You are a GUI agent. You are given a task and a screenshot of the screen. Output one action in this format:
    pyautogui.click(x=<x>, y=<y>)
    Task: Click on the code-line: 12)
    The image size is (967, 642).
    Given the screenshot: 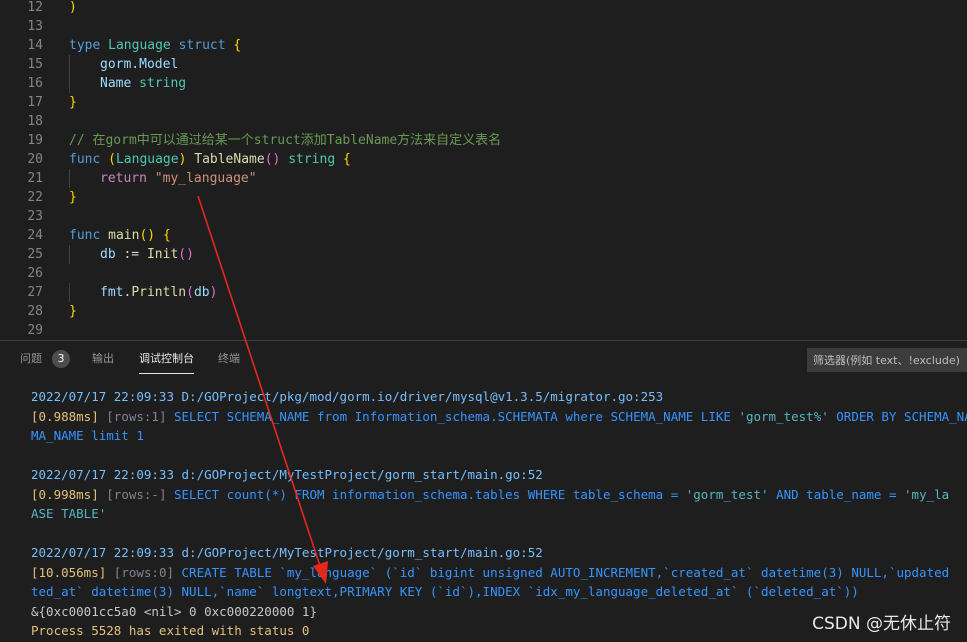 What is the action you would take?
    pyautogui.click(x=483, y=8)
    